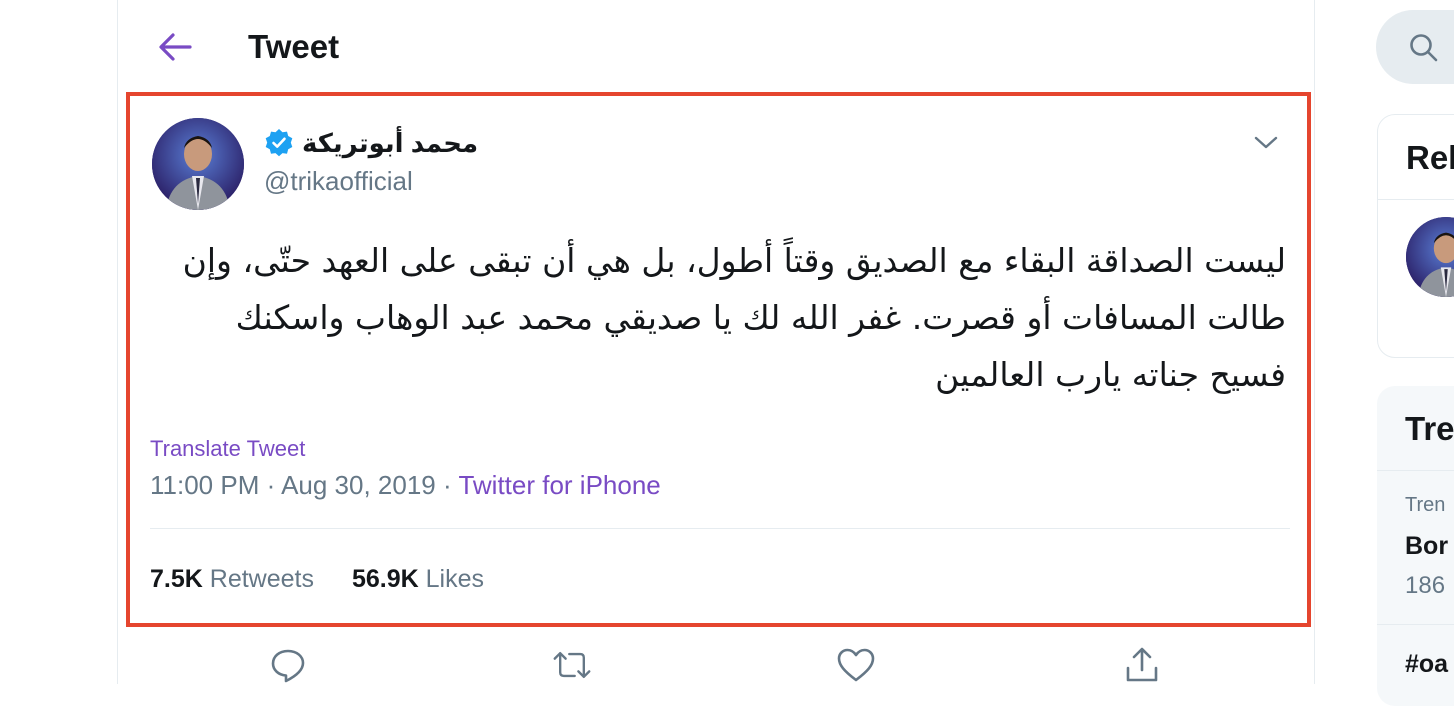  Describe the element at coordinates (455, 579) in the screenshot. I see `likes-label: Likes` at that location.